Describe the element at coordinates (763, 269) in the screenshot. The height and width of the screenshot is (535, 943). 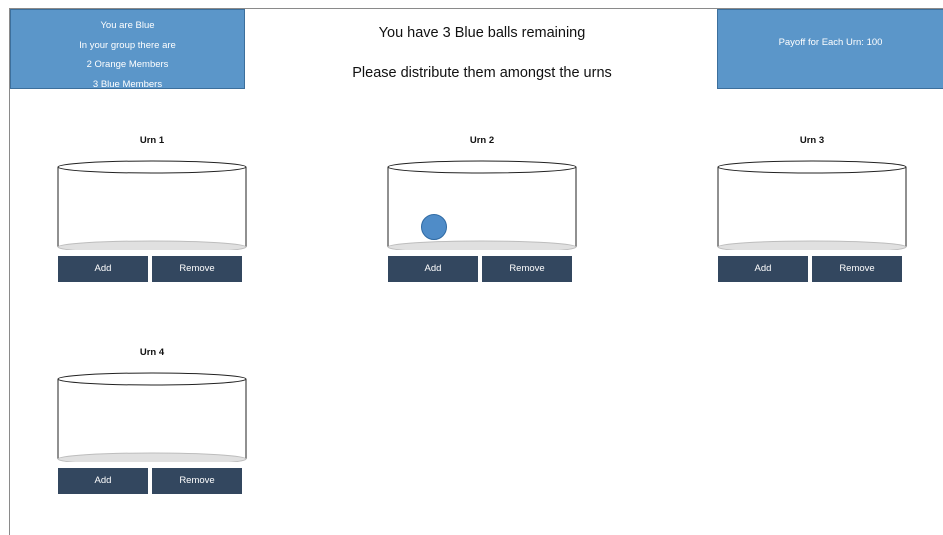
I see `urn-3-add-button: Add` at that location.